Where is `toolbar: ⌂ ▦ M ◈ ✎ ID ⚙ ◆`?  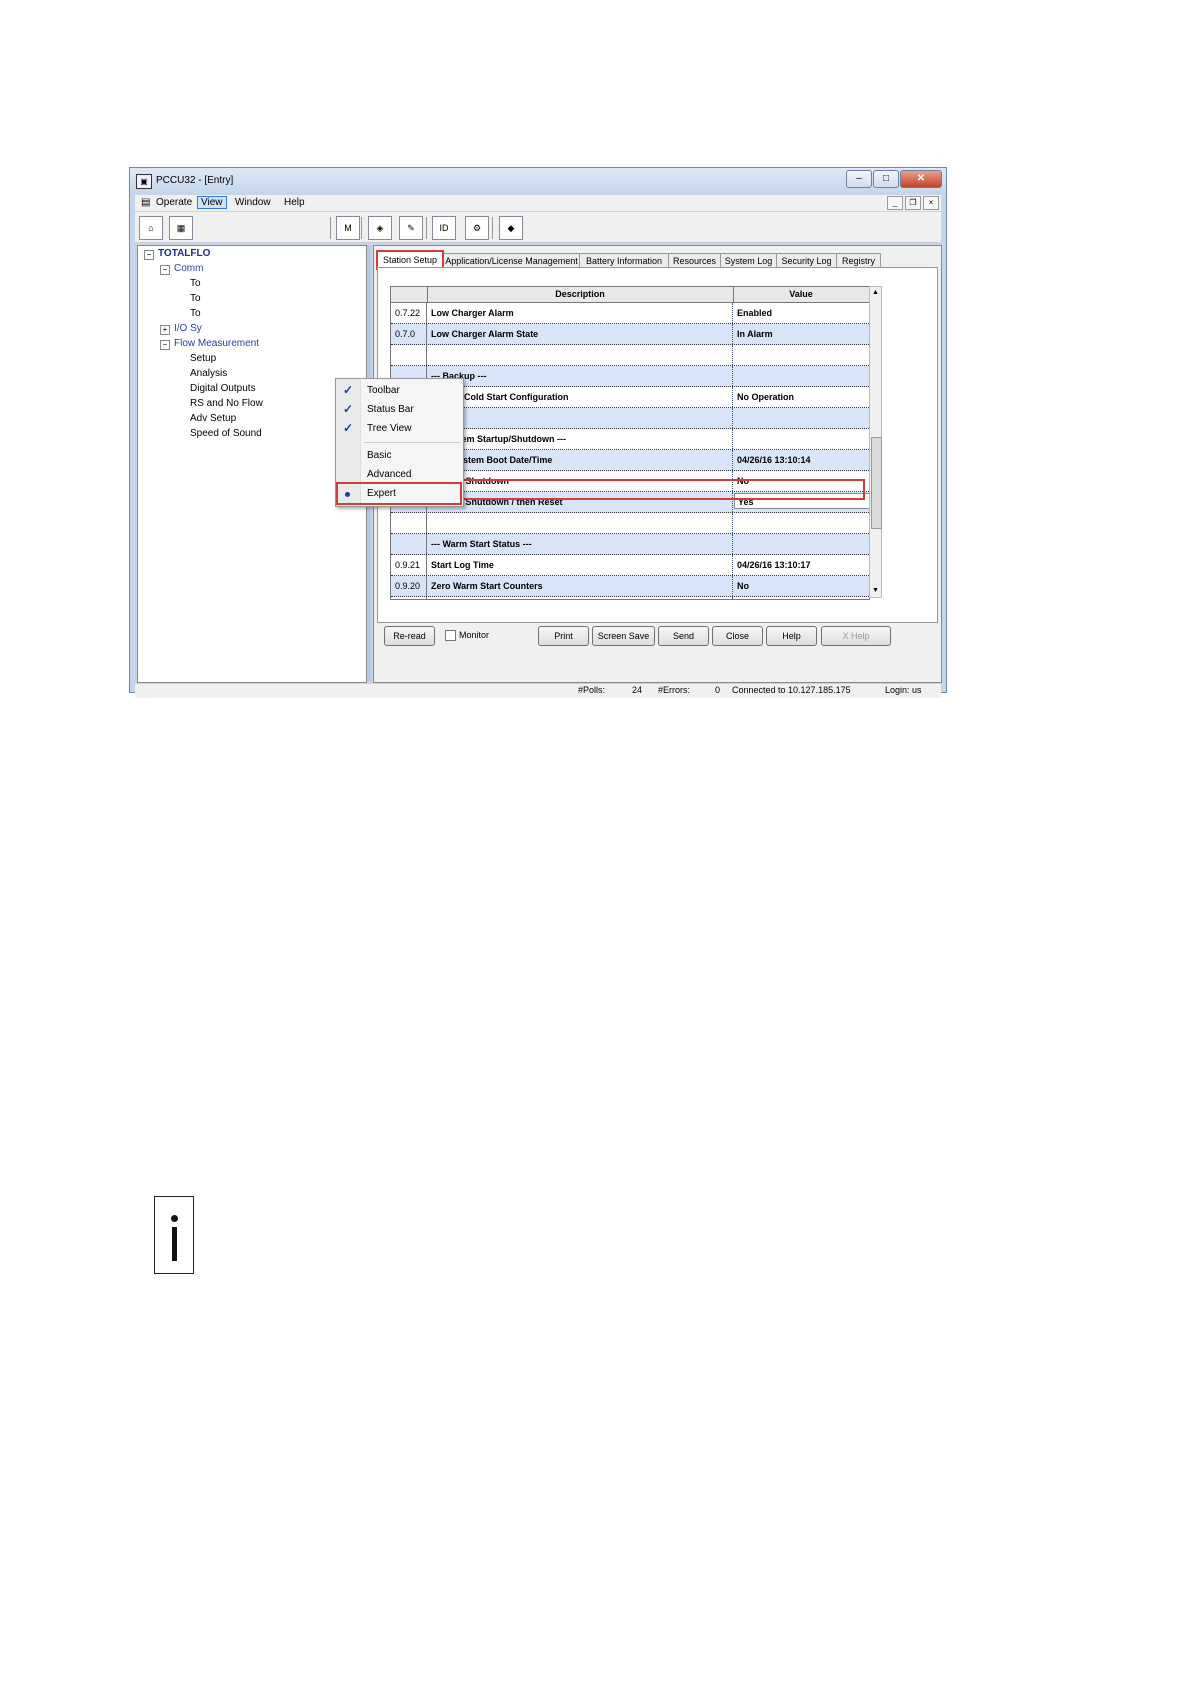
toolbar: ⌂ ▦ M ◈ ✎ ID ⚙ ◆ is located at coordinates (538, 227).